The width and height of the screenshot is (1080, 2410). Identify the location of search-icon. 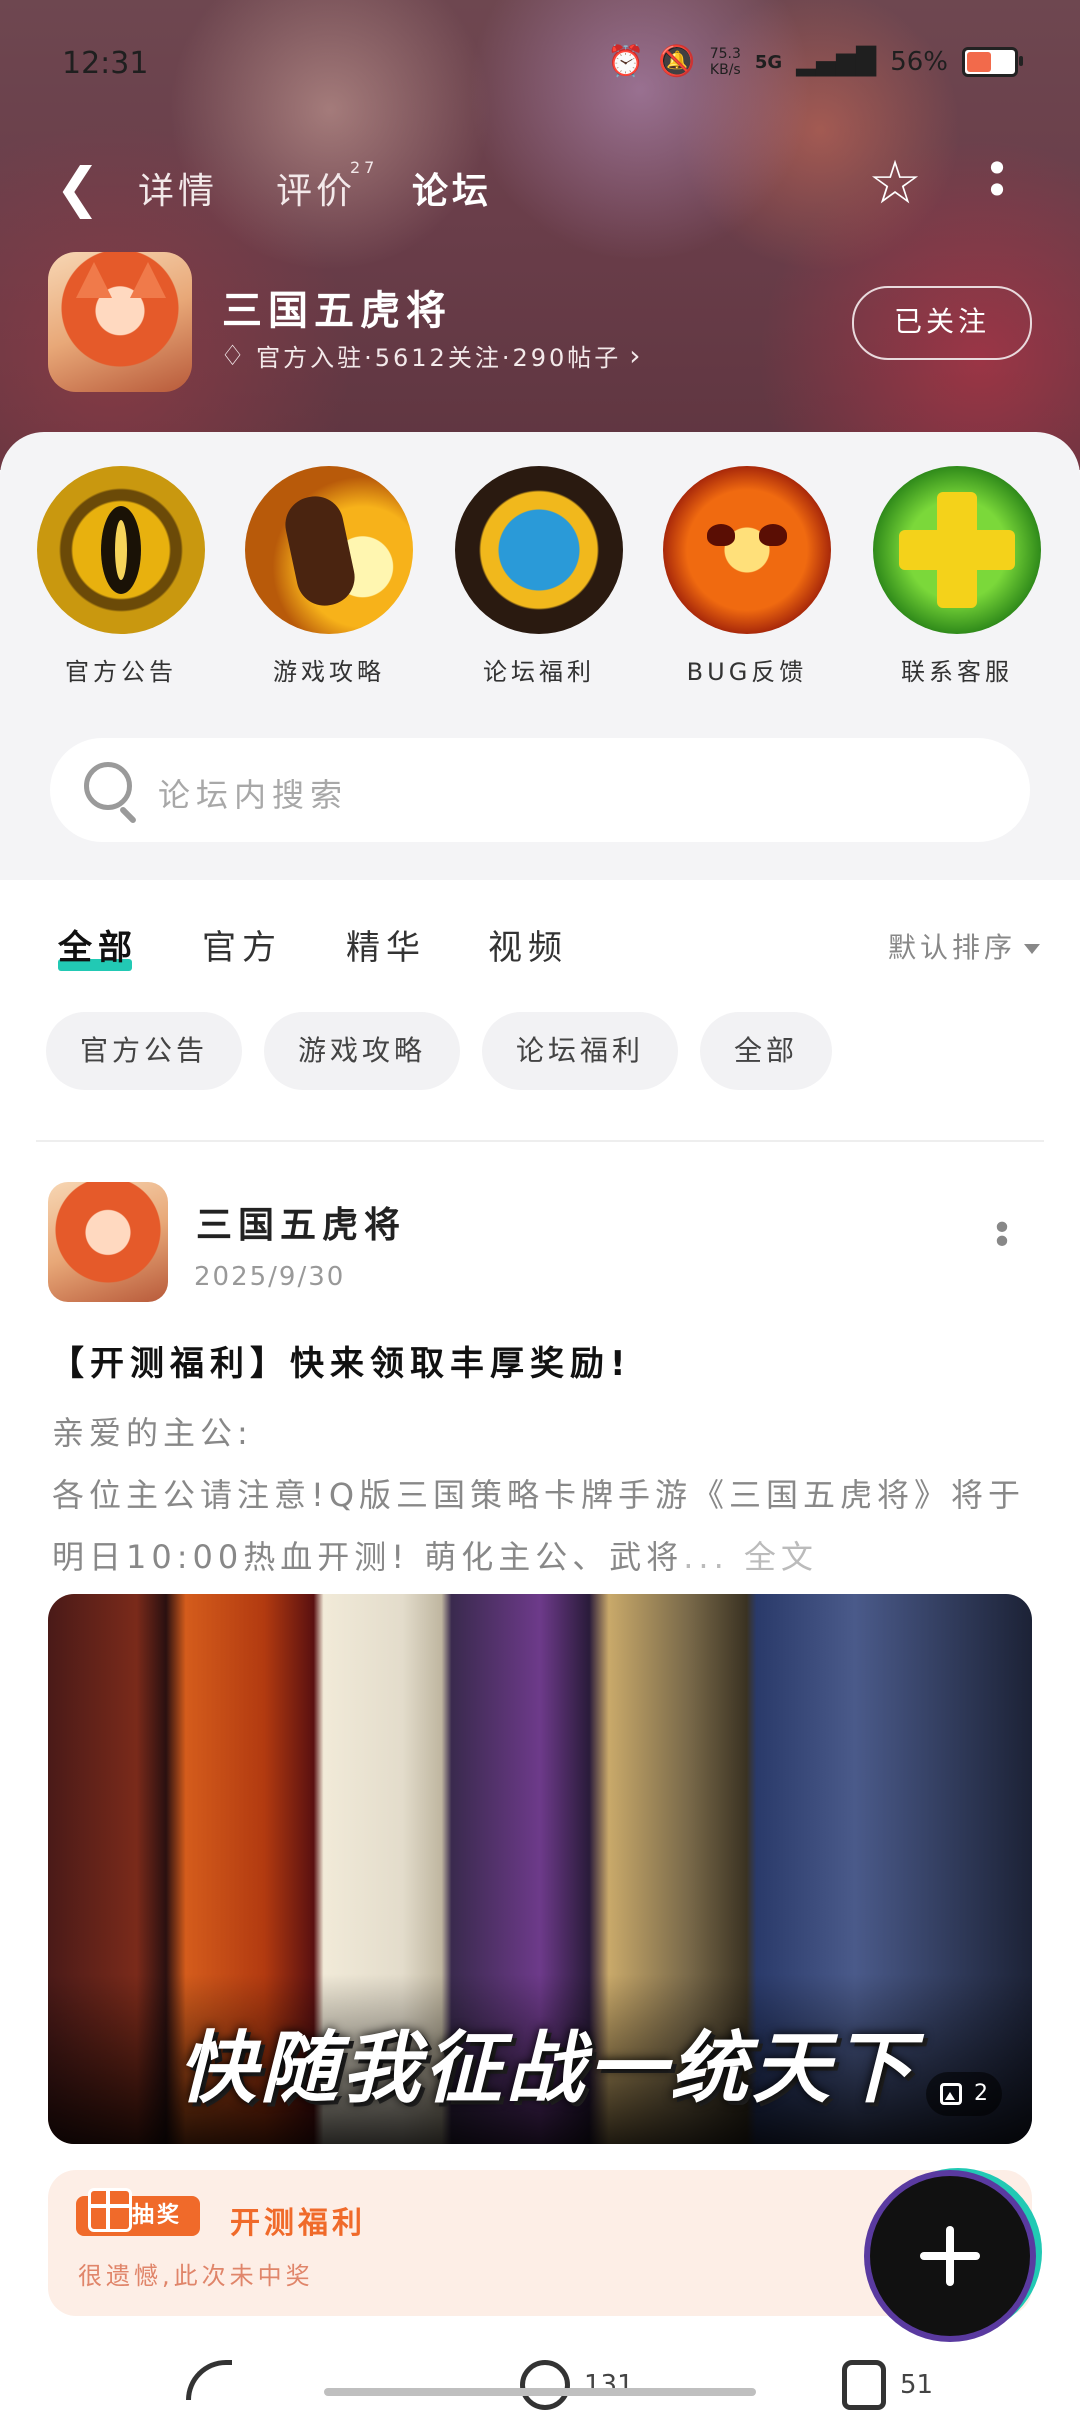
(108, 786).